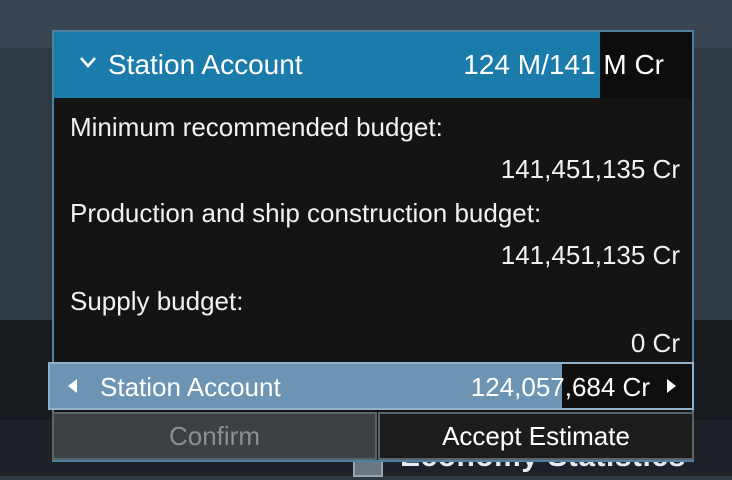 This screenshot has width=732, height=480. Describe the element at coordinates (190, 387) in the screenshot. I see `selector-label: Station Account` at that location.